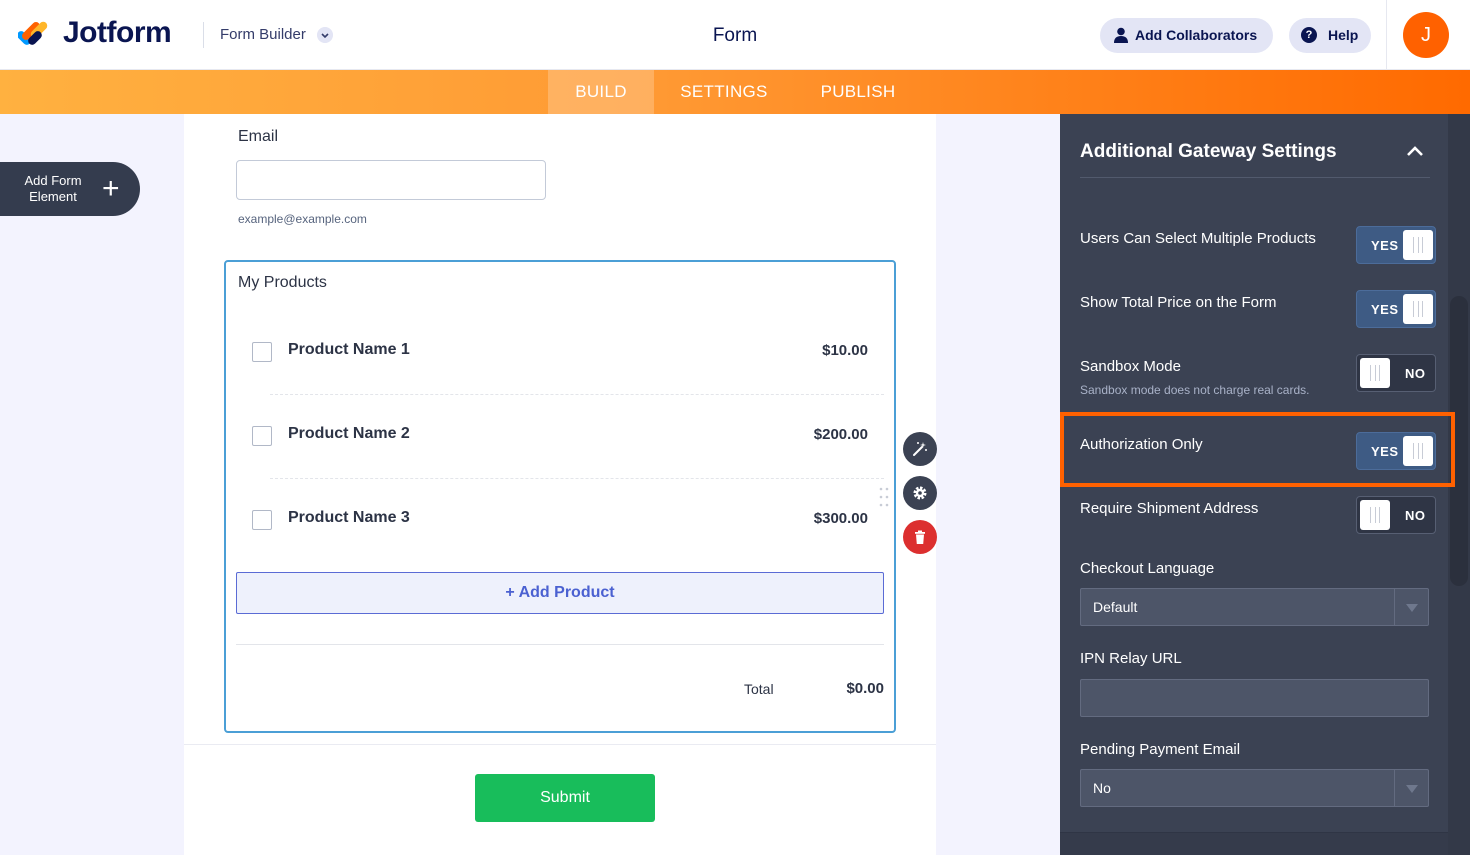  Describe the element at coordinates (1257, 449) in the screenshot. I see `highlight-annotation` at that location.